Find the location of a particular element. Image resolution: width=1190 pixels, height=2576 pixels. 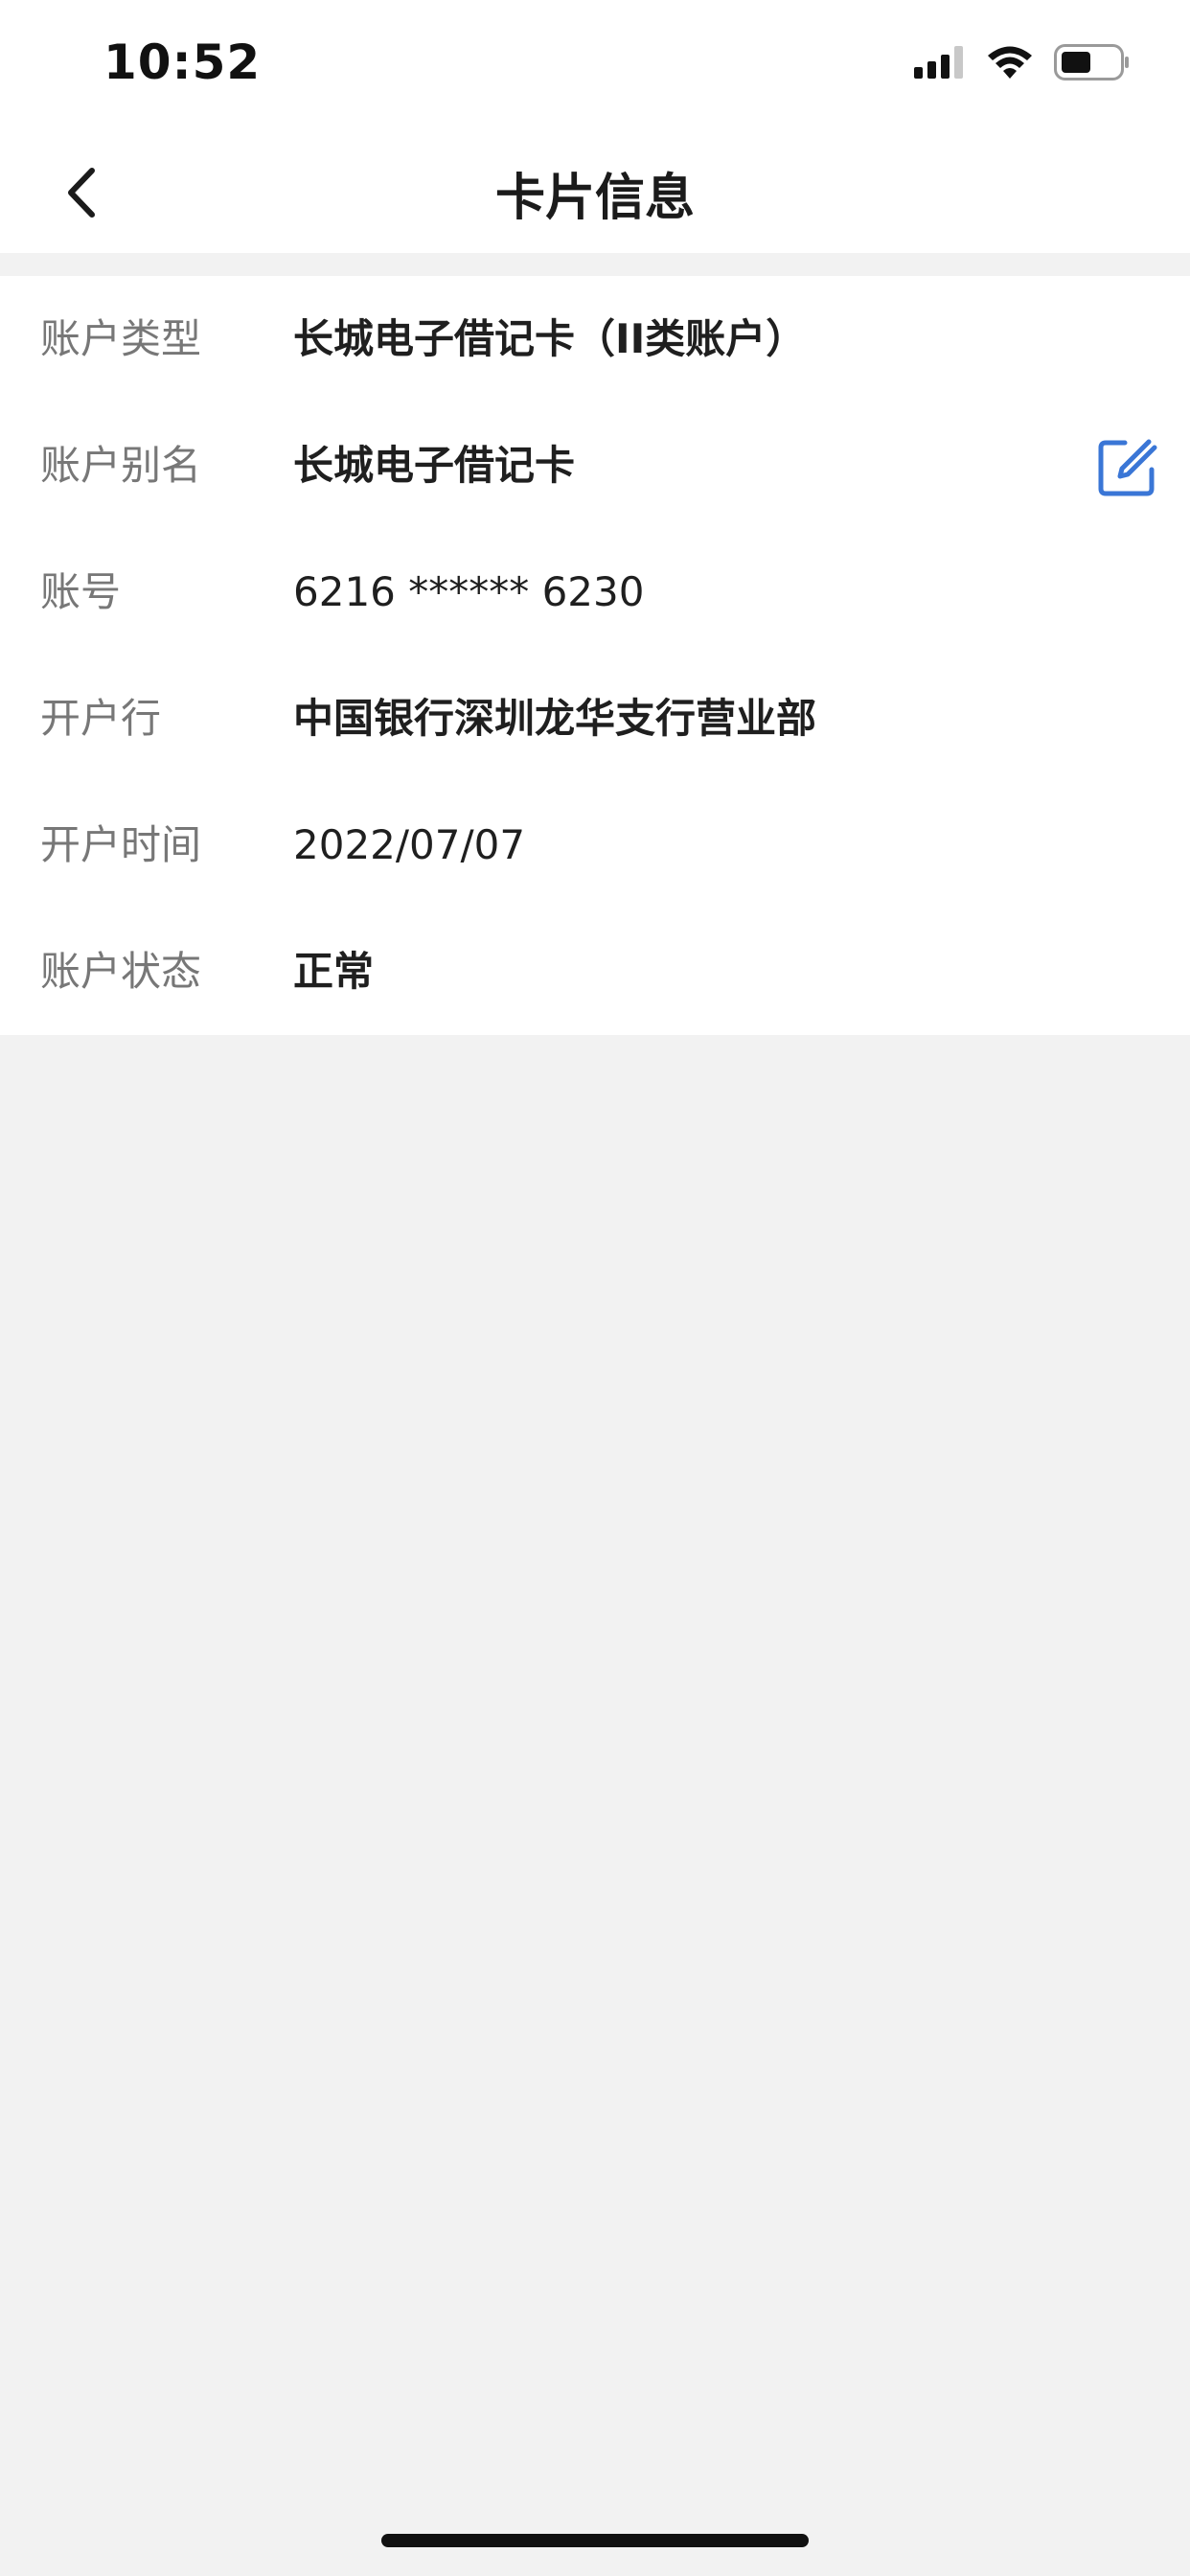

opening-time-row: 开户时间 2022/07/07 is located at coordinates (595, 845).